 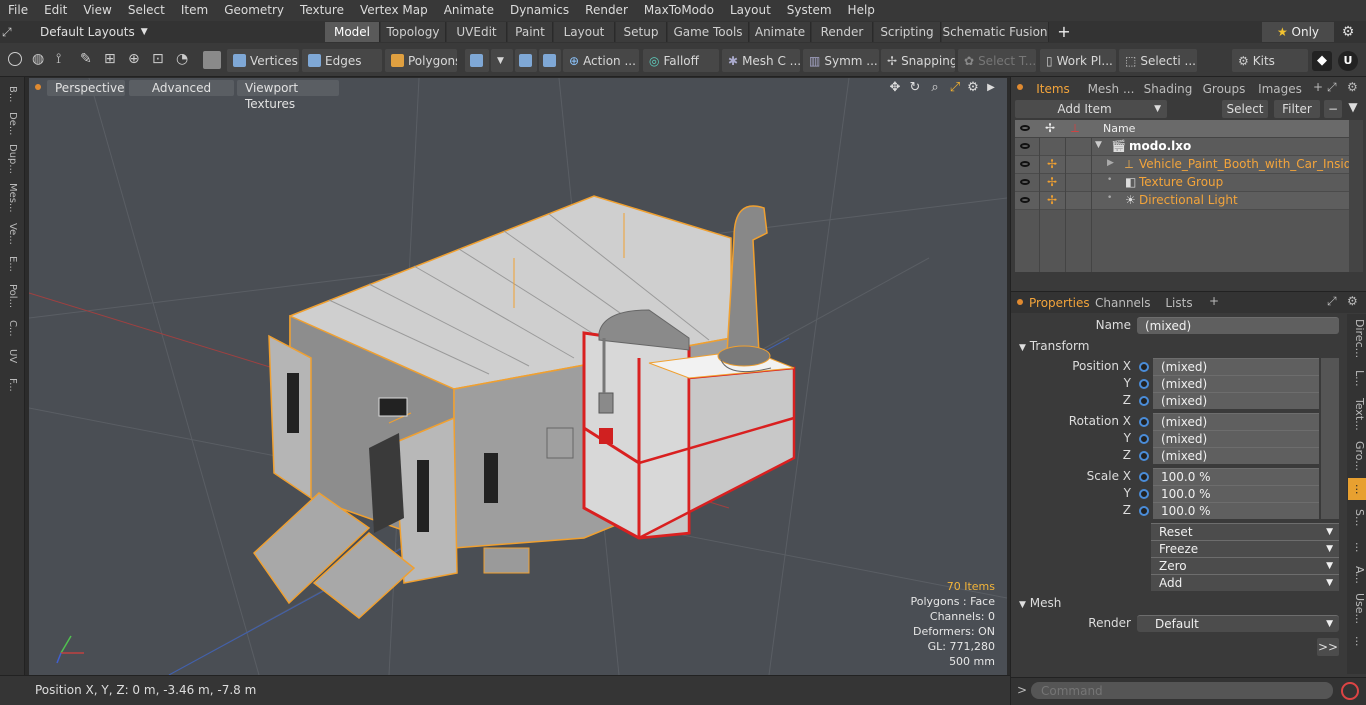 I want to click on menu-help: Help, so click(x=861, y=10).